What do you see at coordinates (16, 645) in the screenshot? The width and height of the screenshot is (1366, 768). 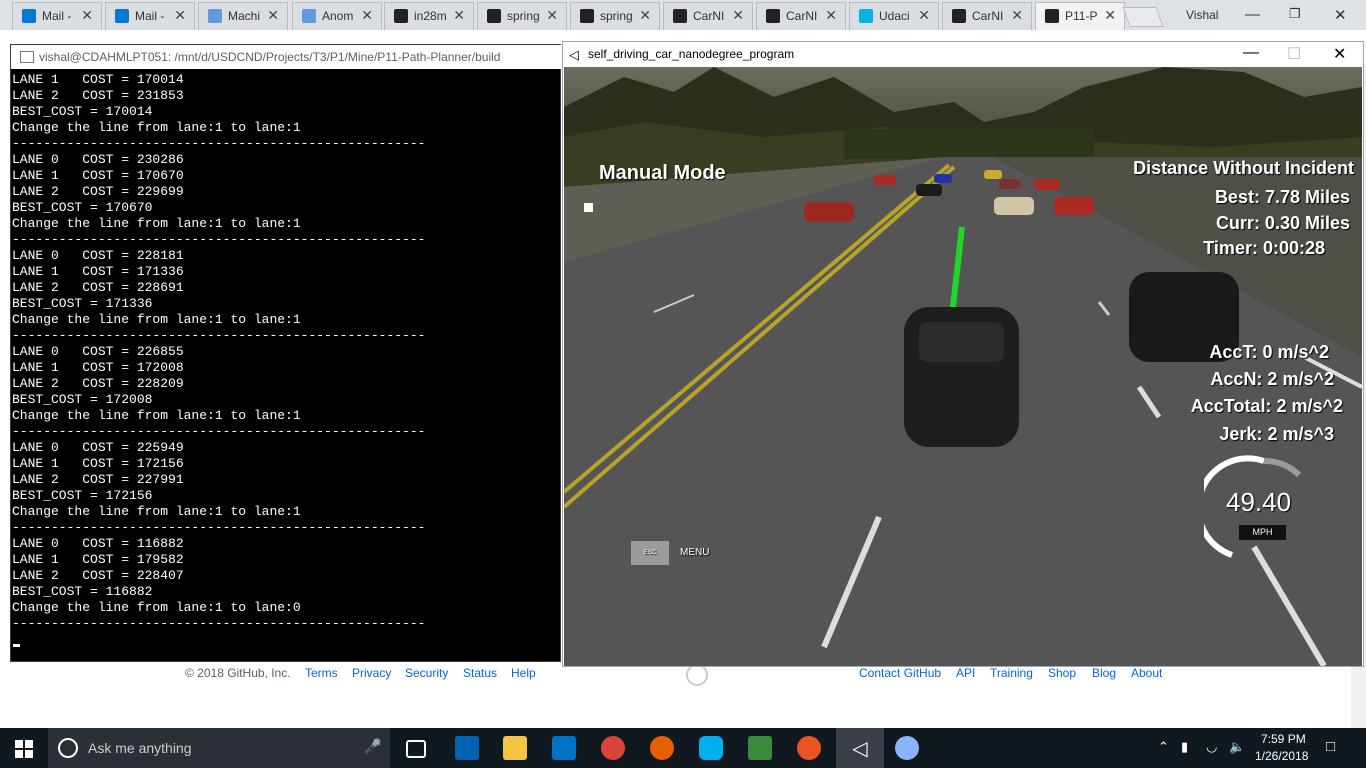 I see `terminal-cursor` at bounding box center [16, 645].